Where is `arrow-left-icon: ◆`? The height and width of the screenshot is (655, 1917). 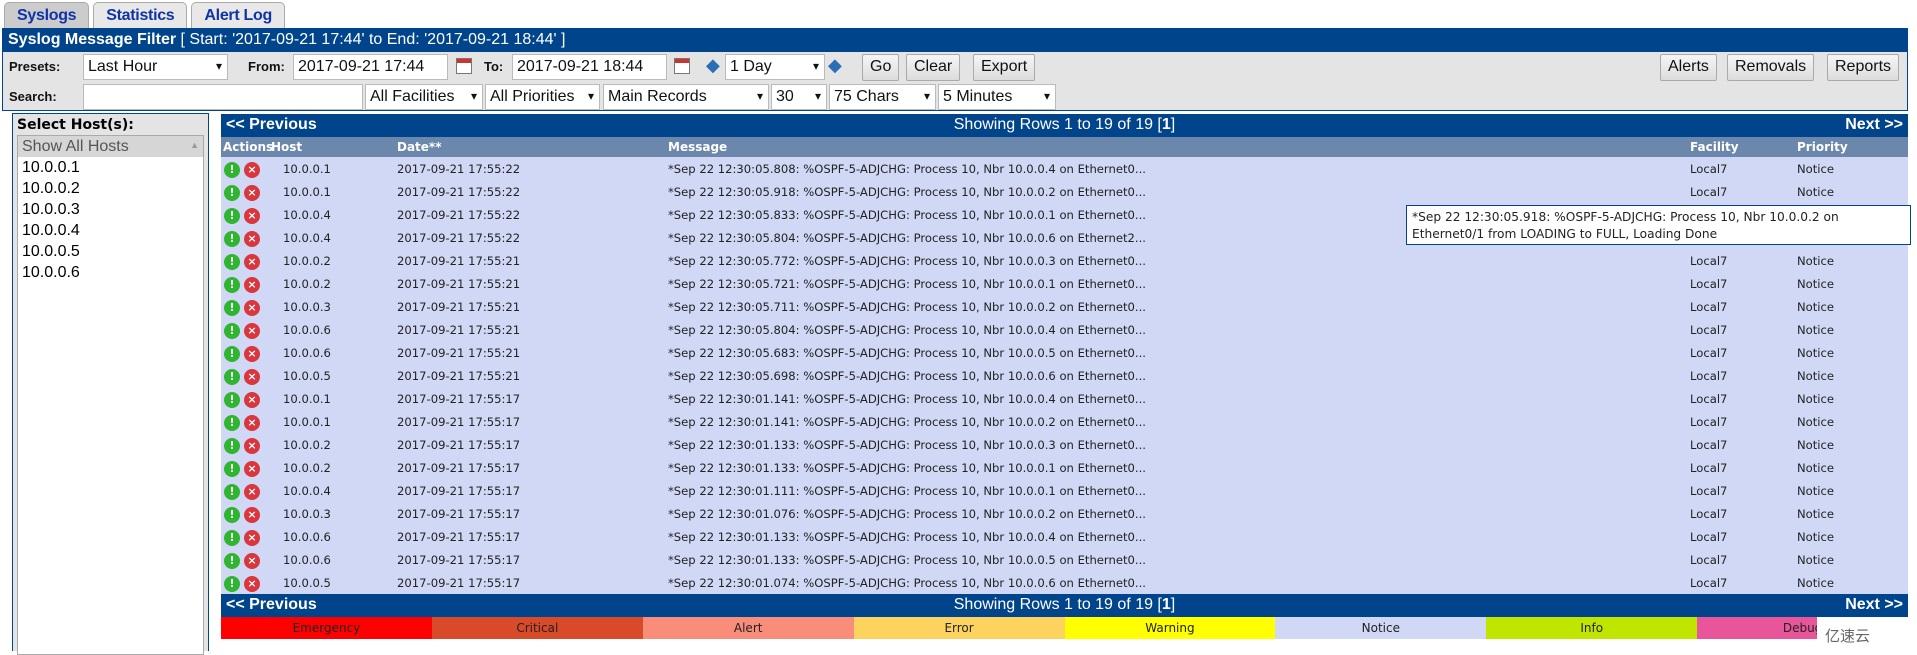
arrow-left-icon: ◆ is located at coordinates (713, 65).